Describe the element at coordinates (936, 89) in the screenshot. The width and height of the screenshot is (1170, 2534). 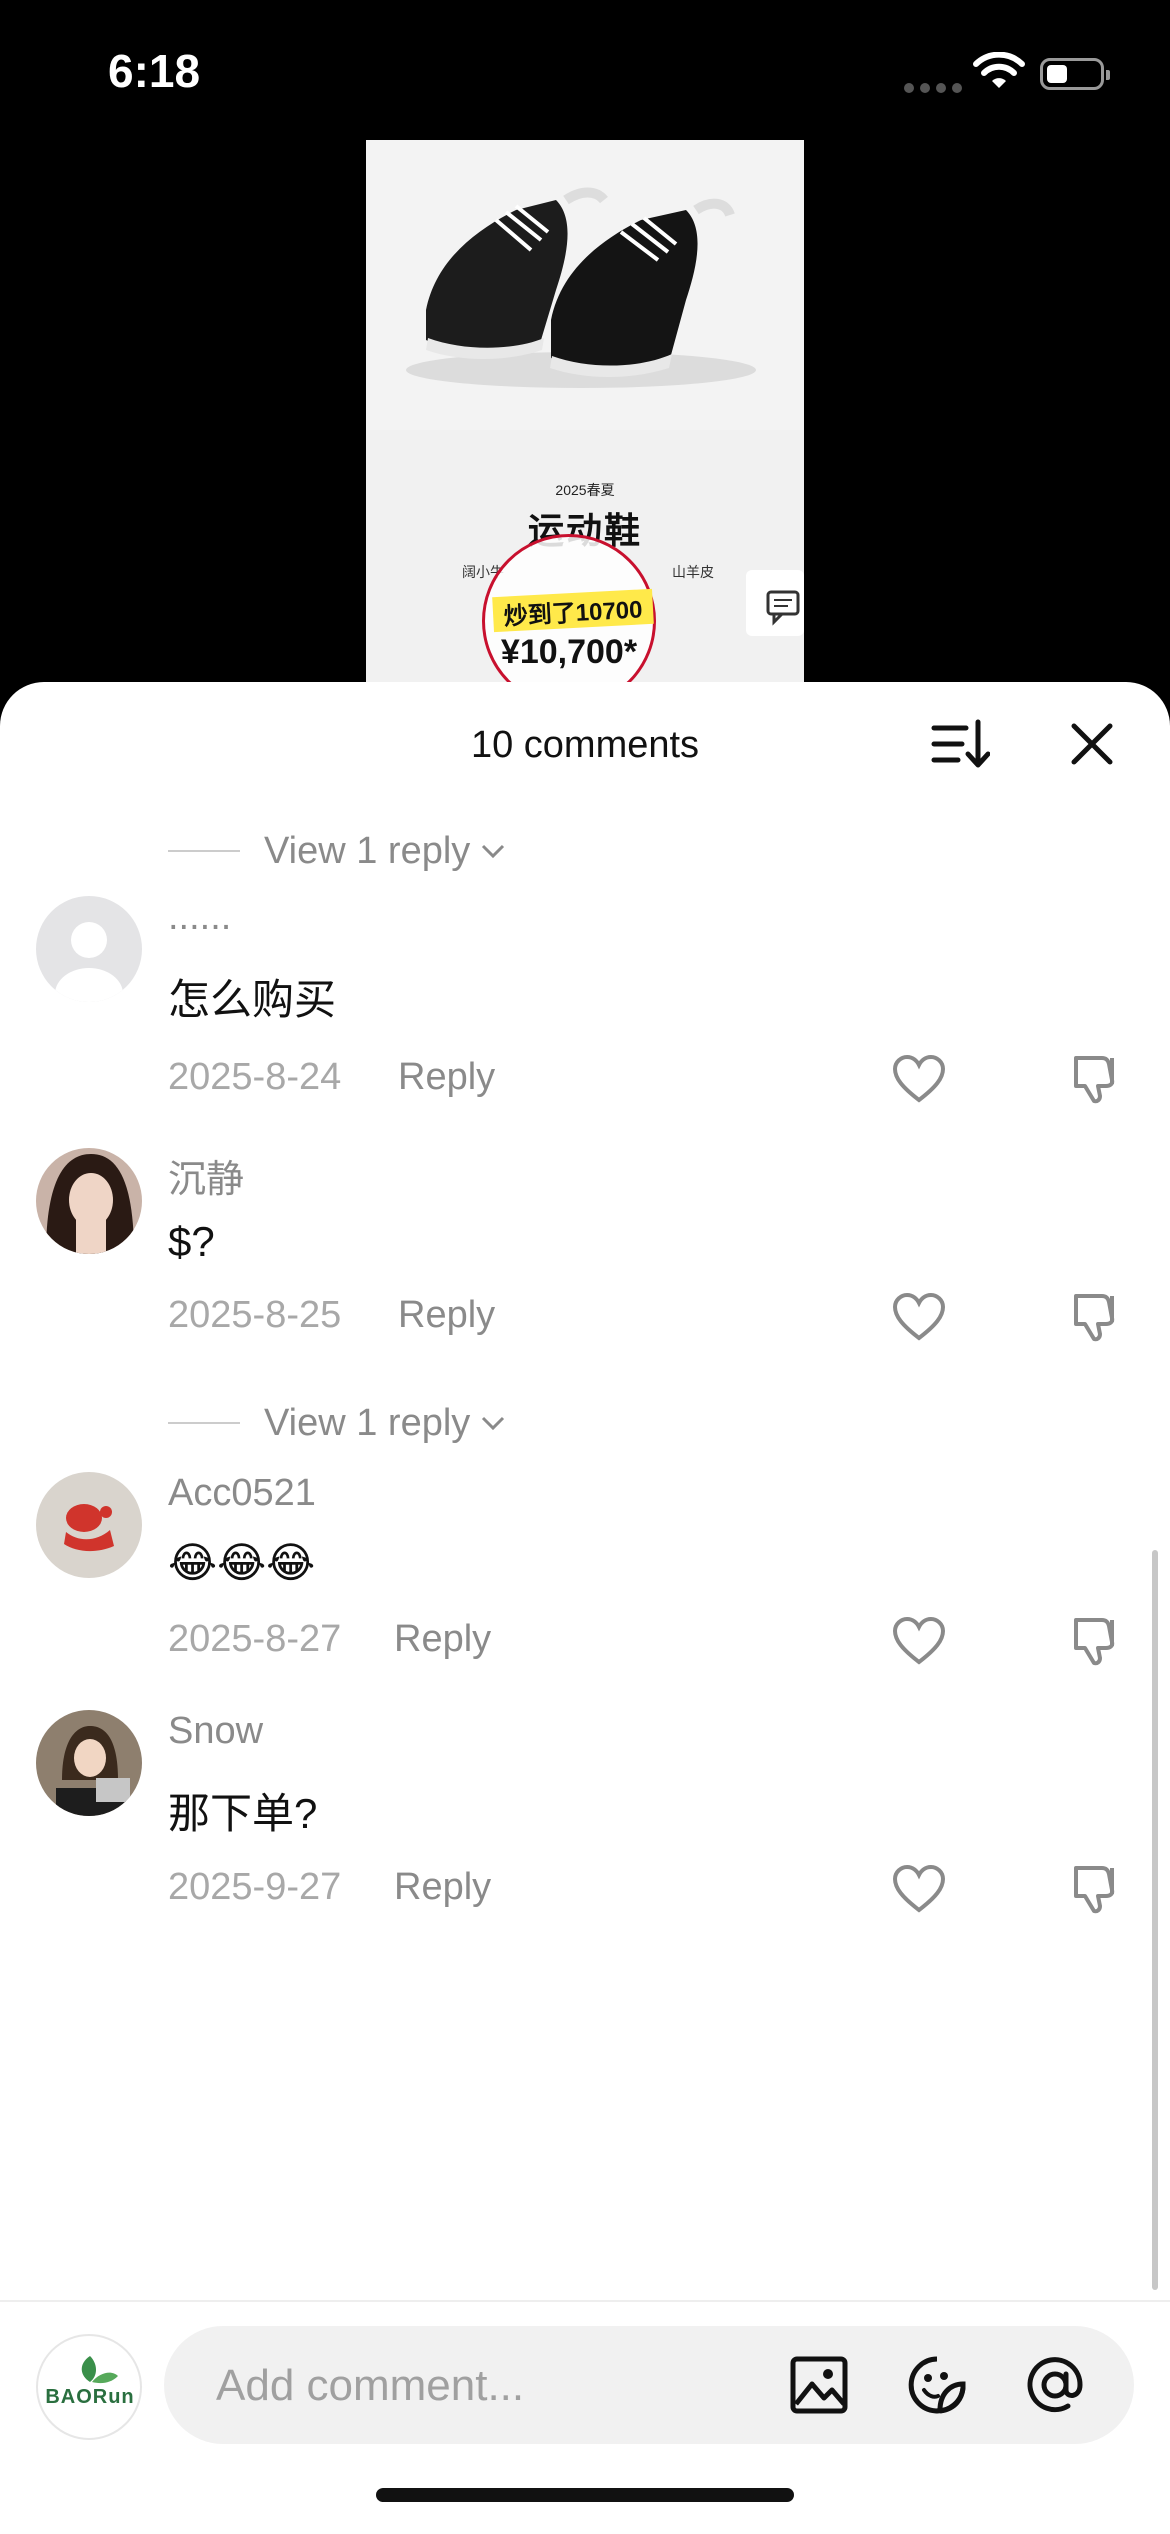
I see `signal-icon` at that location.